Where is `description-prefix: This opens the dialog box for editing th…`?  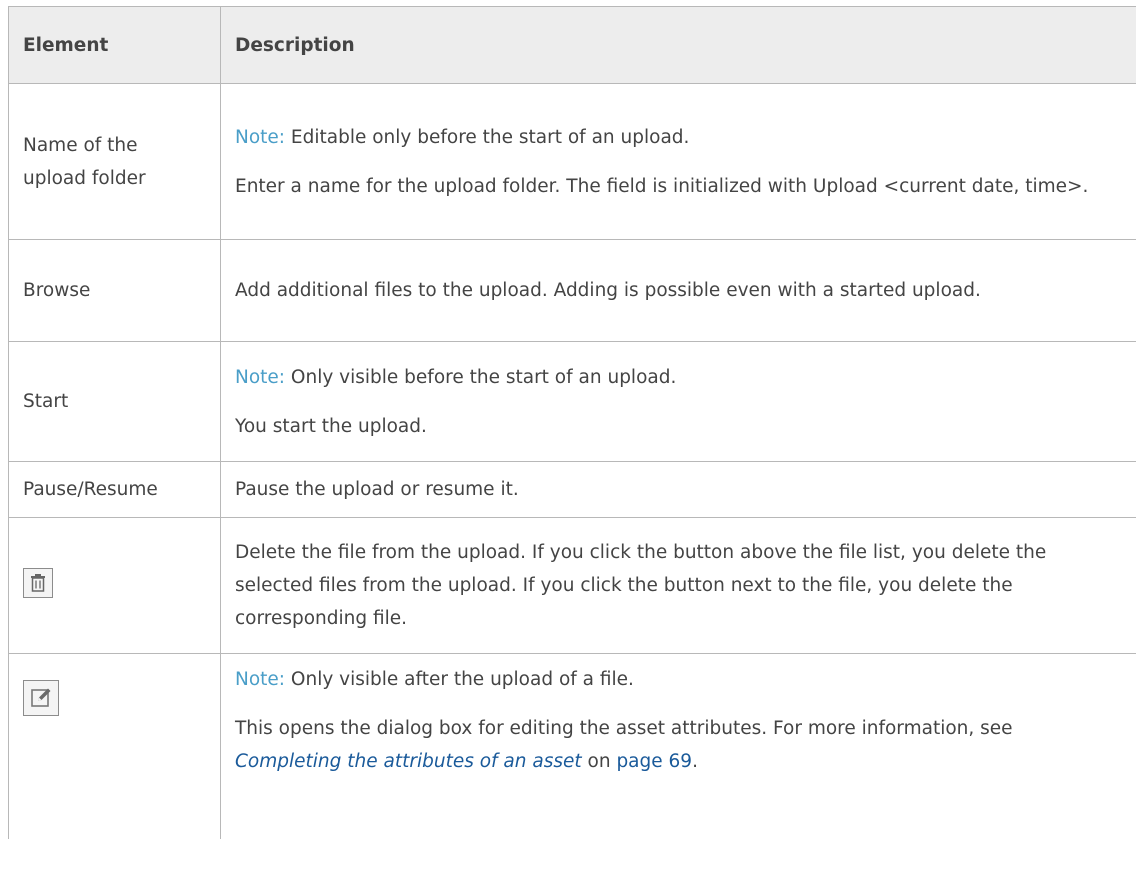
description-prefix: This opens the dialog box for editing th… is located at coordinates (624, 728).